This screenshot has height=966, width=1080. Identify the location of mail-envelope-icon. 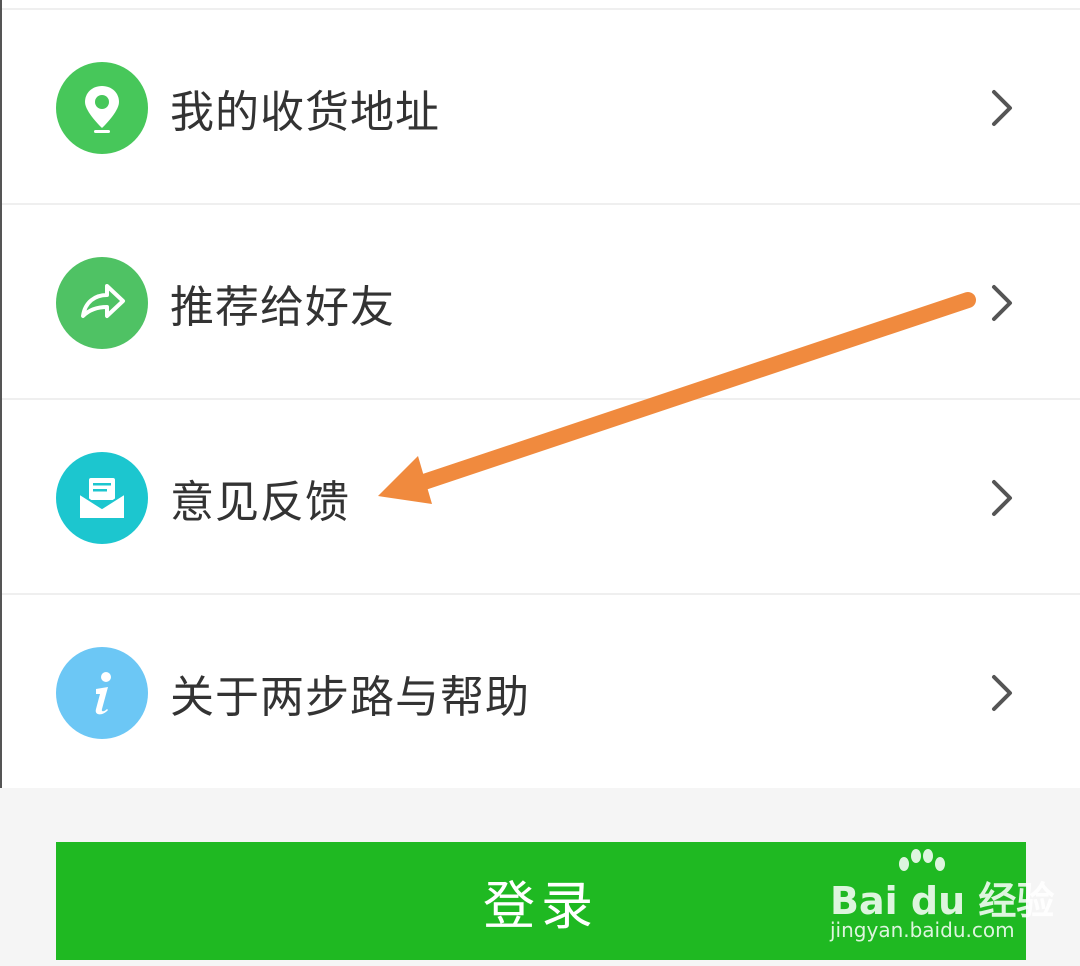
(102, 497).